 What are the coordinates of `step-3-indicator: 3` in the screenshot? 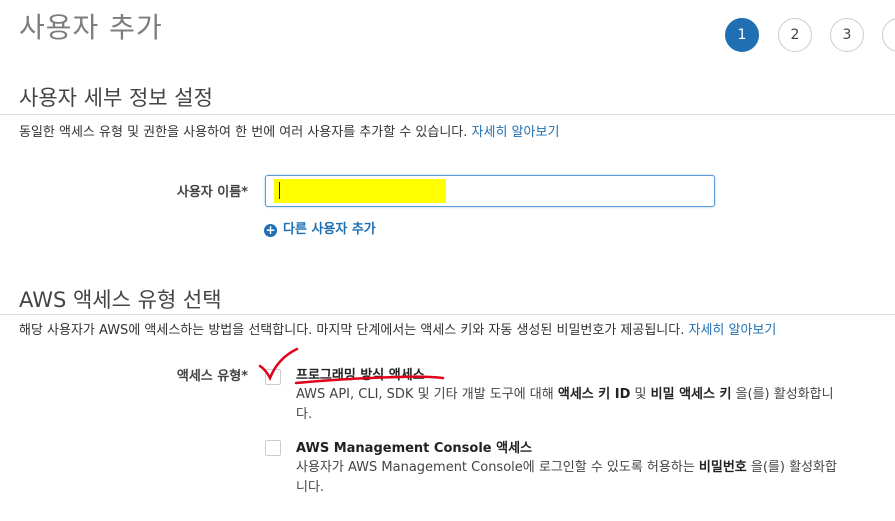 It's located at (847, 35).